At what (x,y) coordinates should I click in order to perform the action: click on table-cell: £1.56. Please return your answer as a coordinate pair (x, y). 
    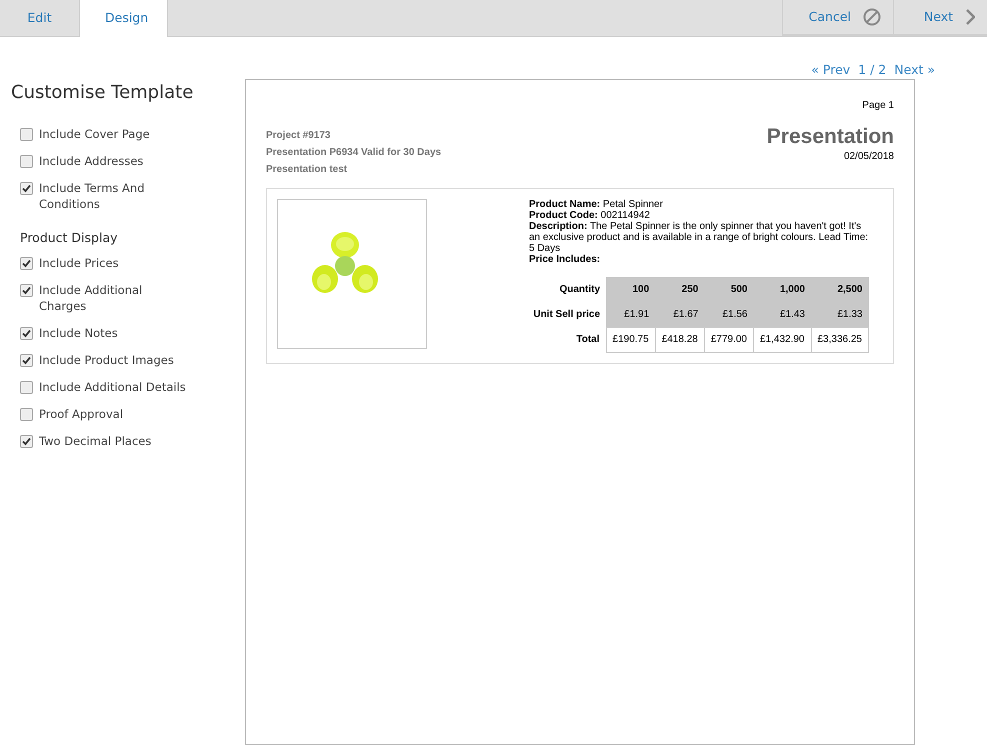
    Looking at the image, I should click on (729, 314).